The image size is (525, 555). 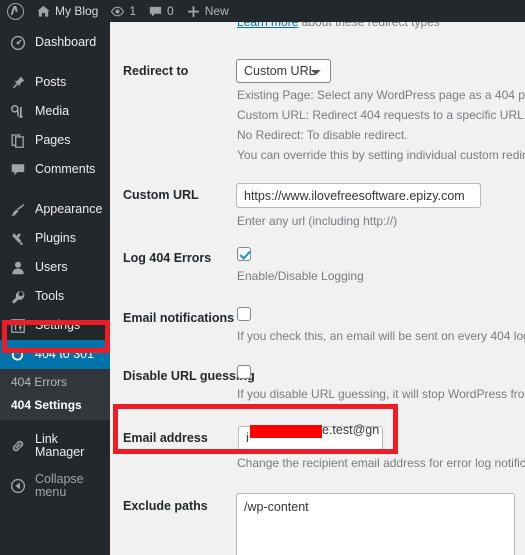 I want to click on sidebar-item-comments: Comments, so click(x=55, y=169).